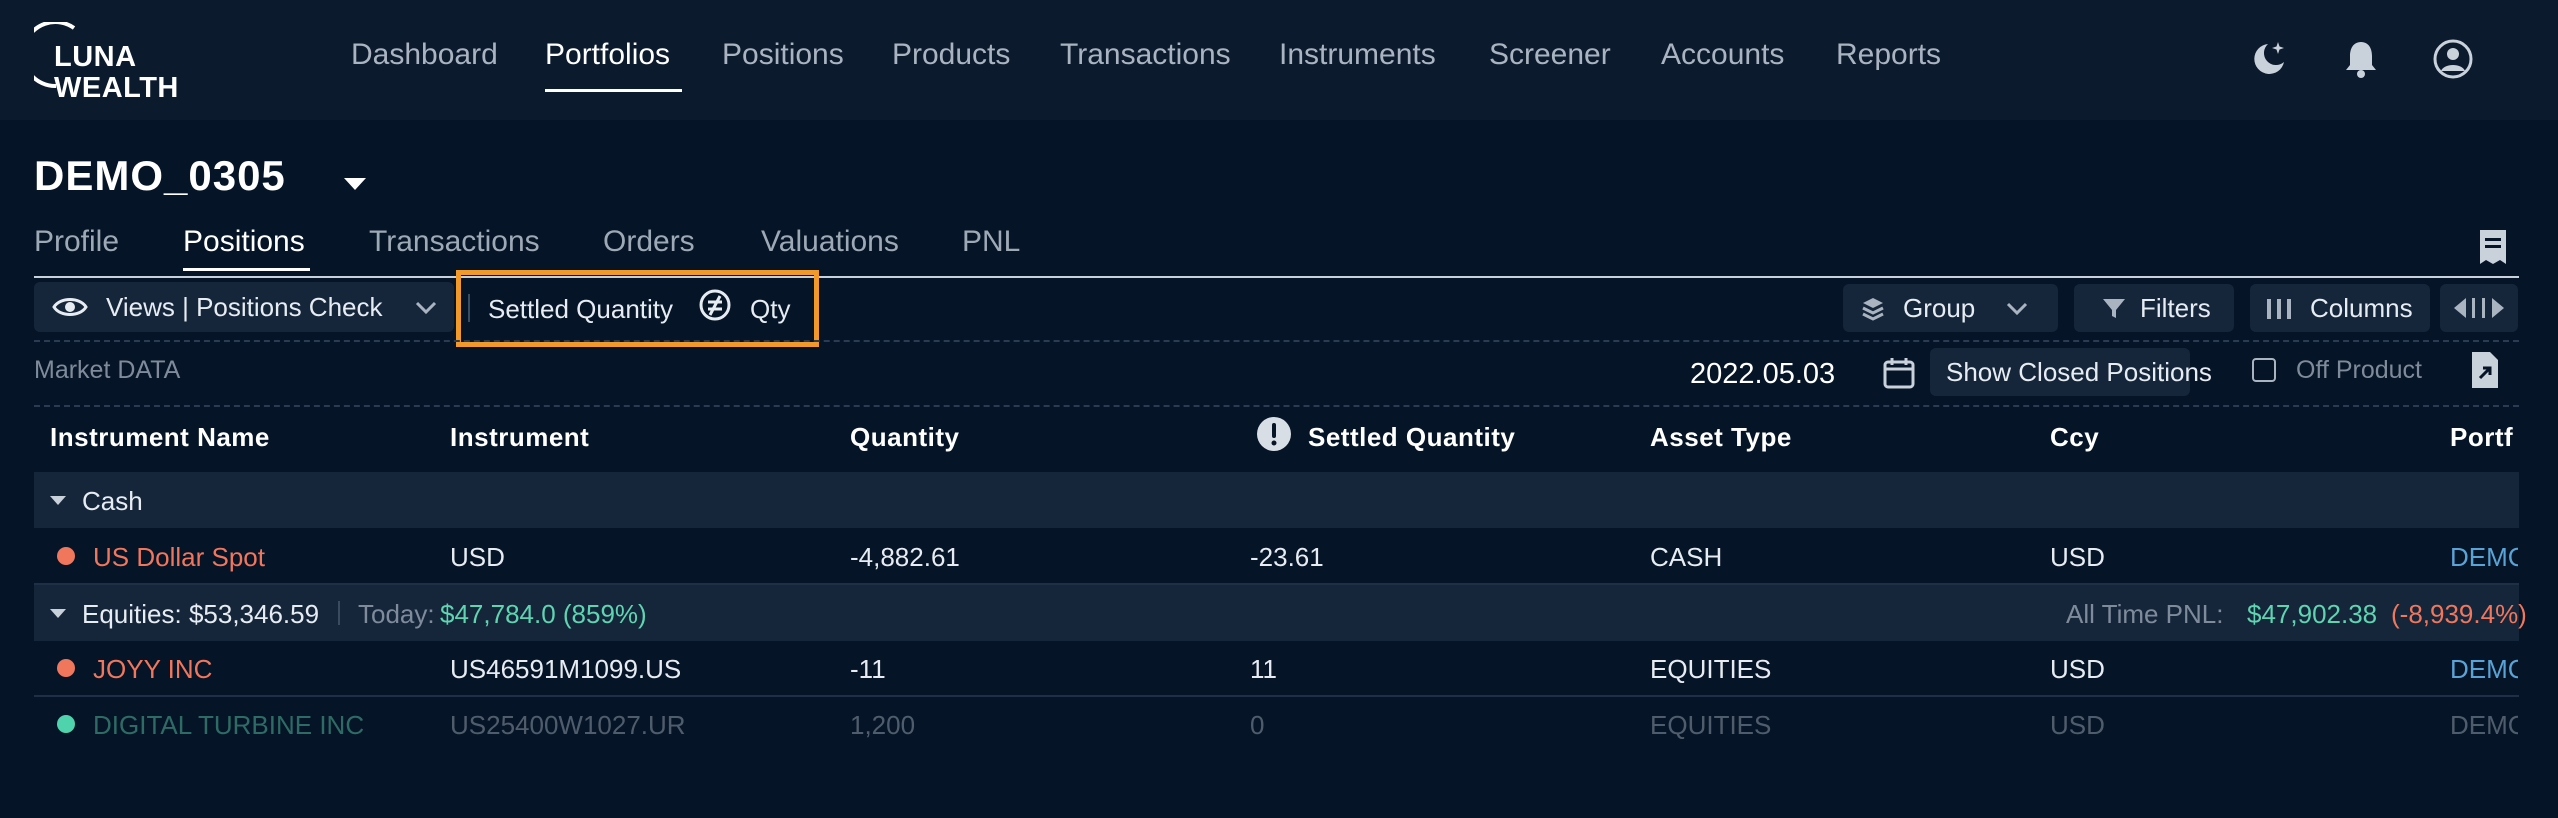 The width and height of the screenshot is (2558, 818). Describe the element at coordinates (2453, 59) in the screenshot. I see `user-circle-icon` at that location.